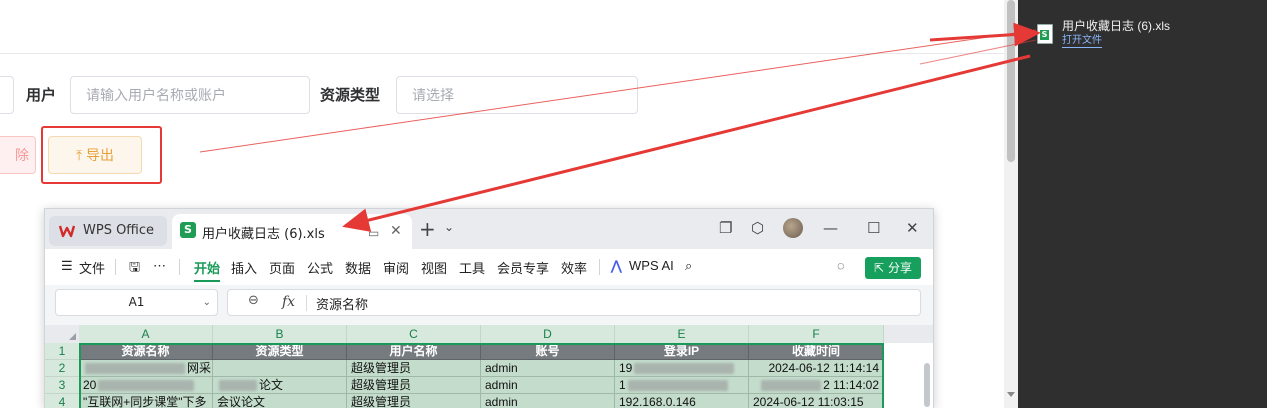 Image resolution: width=1267 pixels, height=408 pixels. What do you see at coordinates (523, 267) in the screenshot?
I see `menu-member: 会员专享` at bounding box center [523, 267].